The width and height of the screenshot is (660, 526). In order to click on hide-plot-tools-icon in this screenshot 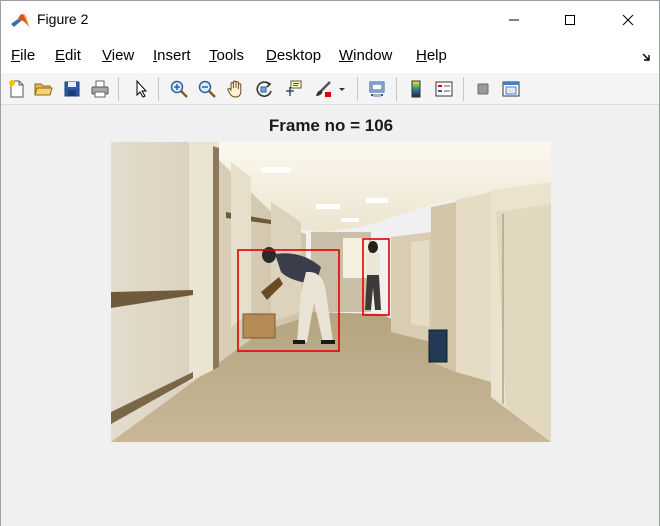, I will do `click(483, 89)`.